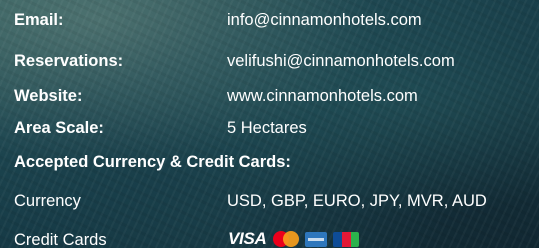  I want to click on currency-value: USD, GBP, EURO, JPY, MVR, AUD, so click(357, 201).